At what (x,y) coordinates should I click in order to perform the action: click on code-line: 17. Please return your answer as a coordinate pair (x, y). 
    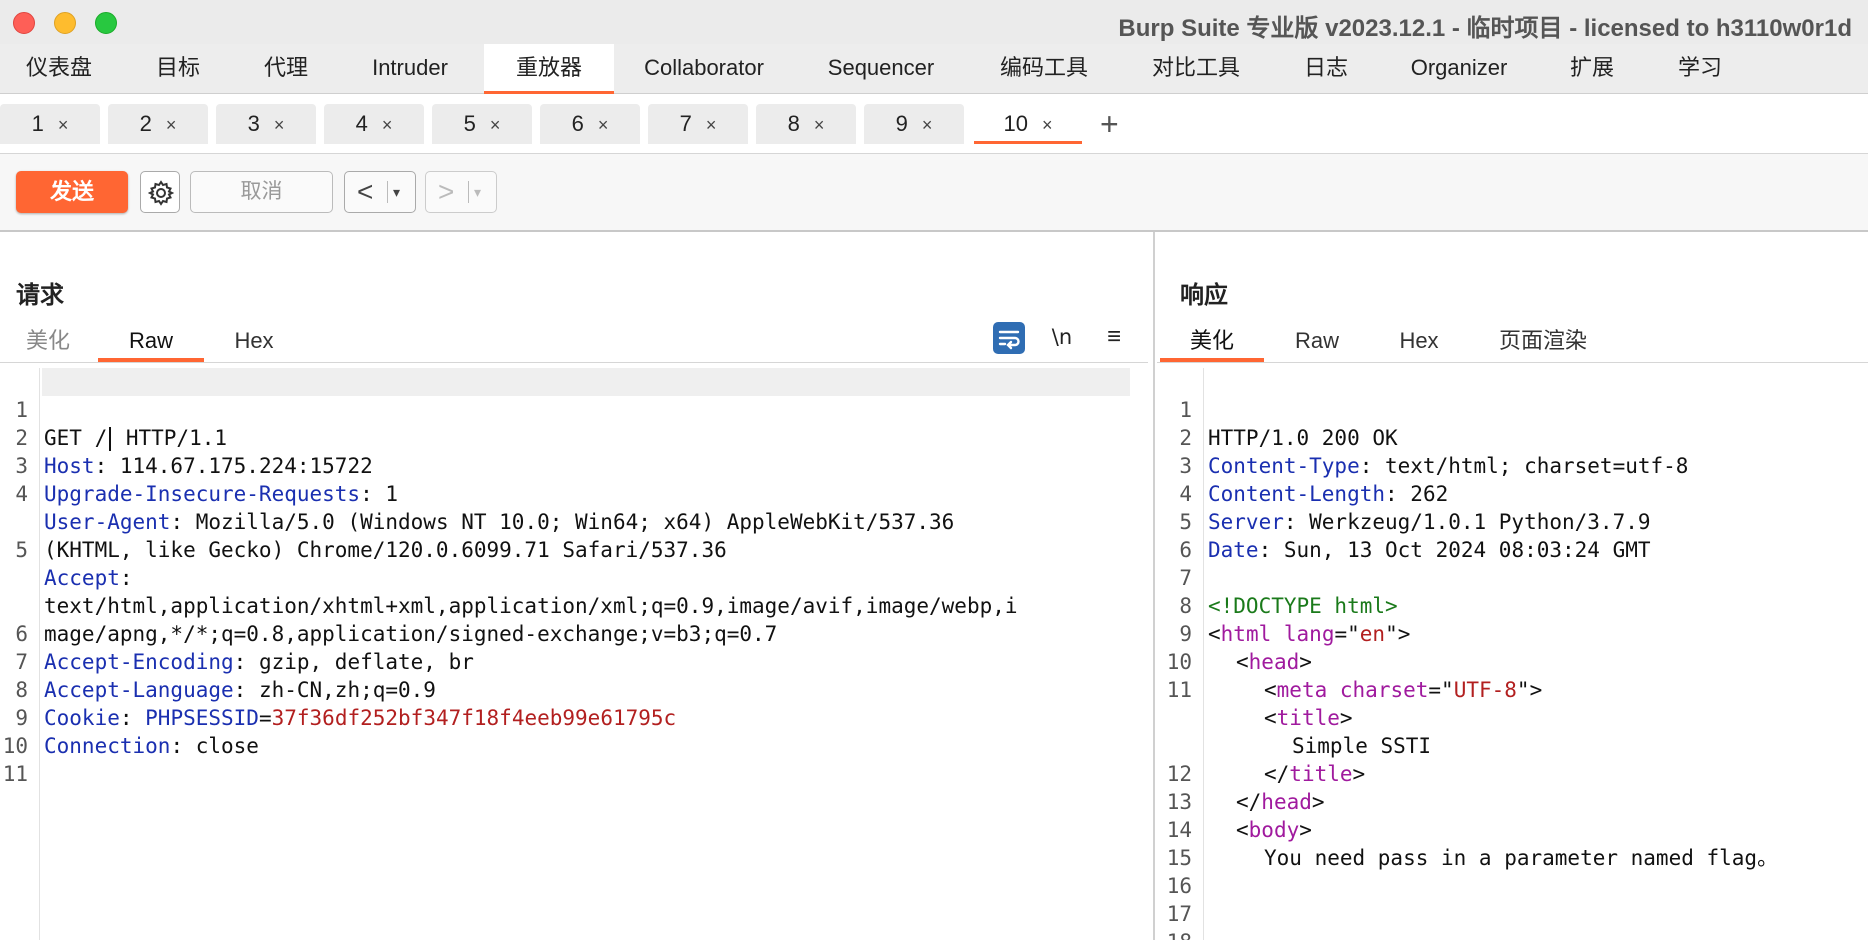
    Looking at the image, I should click on (1514, 899).